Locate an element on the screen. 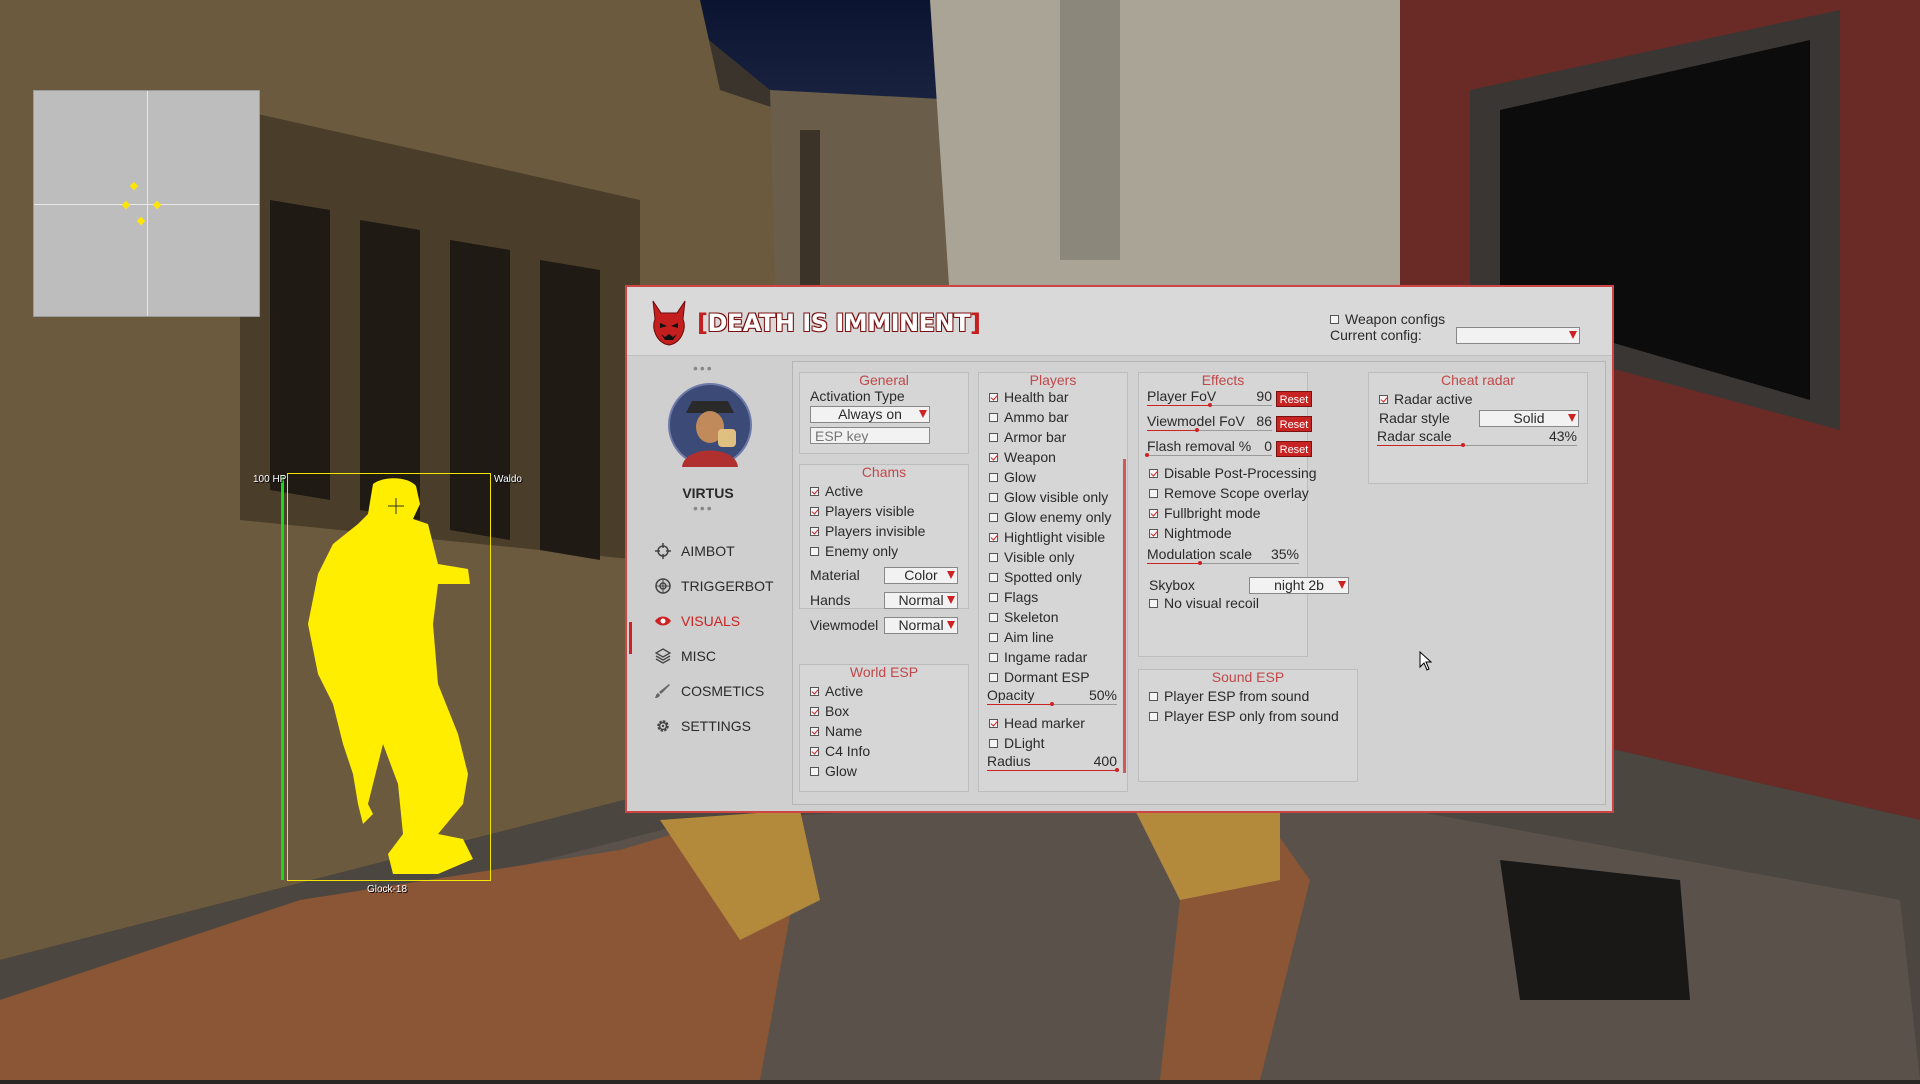 The height and width of the screenshot is (1084, 1920). player-fov-reset-button: Reset is located at coordinates (1294, 399).